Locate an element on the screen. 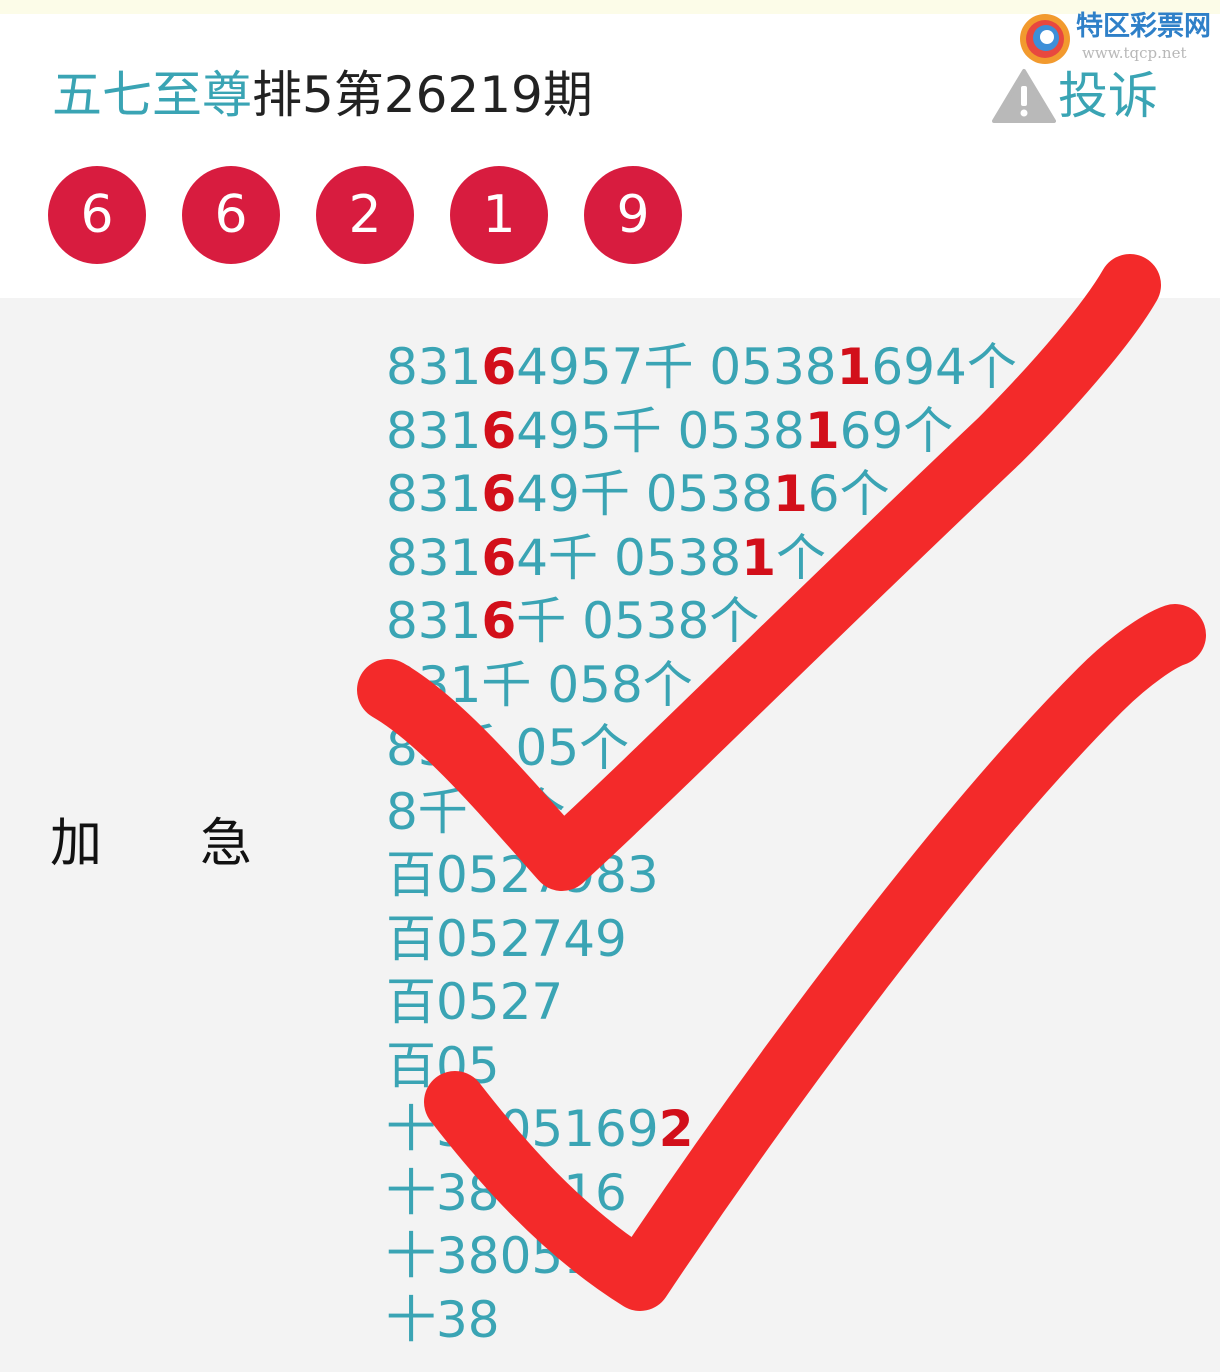 Image resolution: width=1220 pixels, height=1372 pixels. prediction-line: 百05 is located at coordinates (701, 1067).